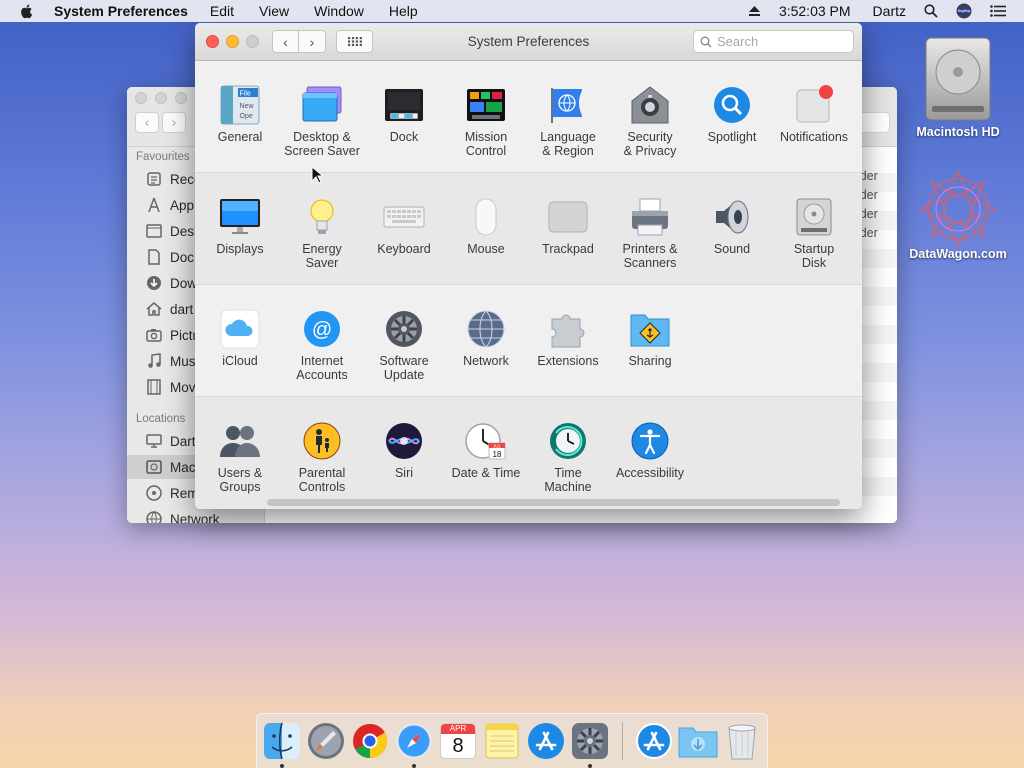 The height and width of the screenshot is (768, 1024). I want to click on dock-item-notes, so click(502, 741).